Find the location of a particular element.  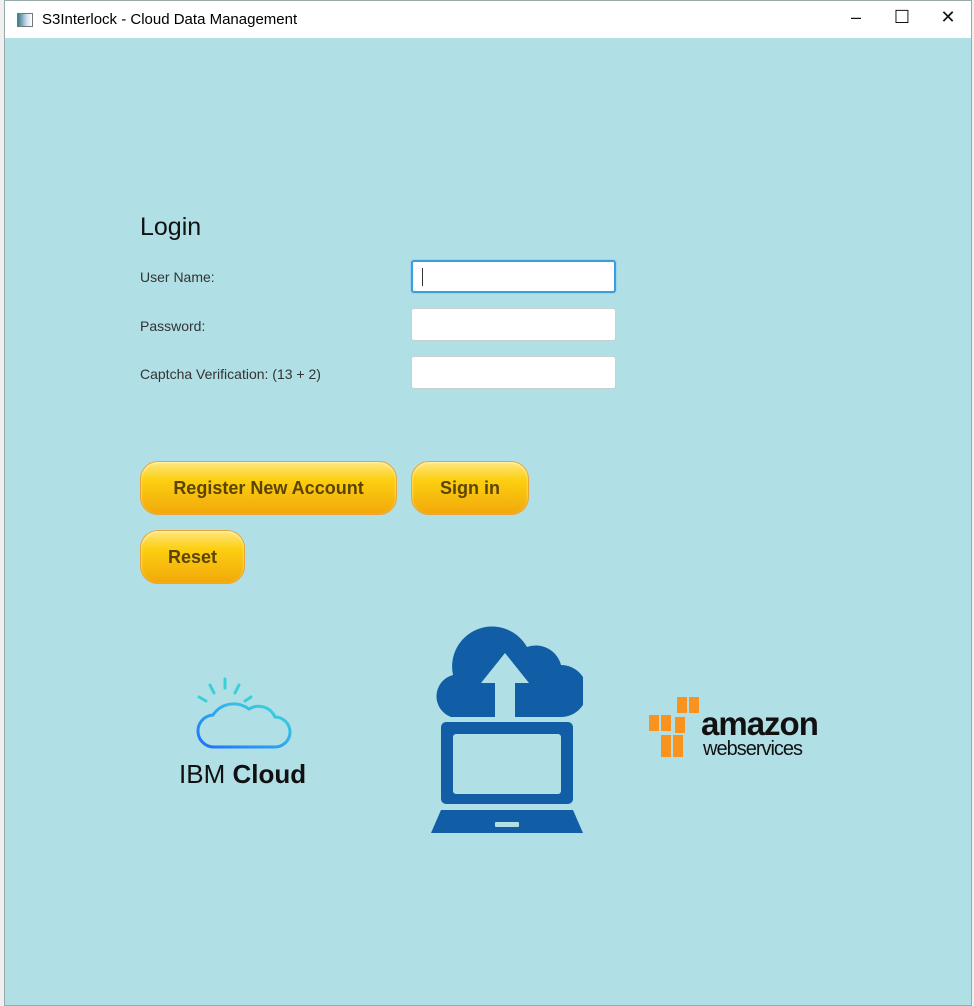

ibm-cloud-icon is located at coordinates (244, 713).